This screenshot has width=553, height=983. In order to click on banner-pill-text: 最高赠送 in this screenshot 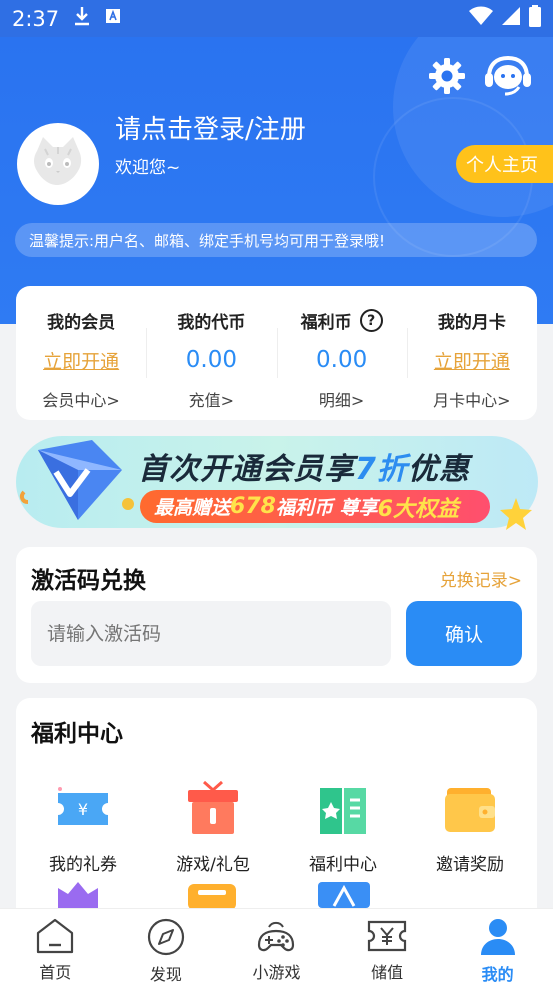, I will do `click(192, 508)`.